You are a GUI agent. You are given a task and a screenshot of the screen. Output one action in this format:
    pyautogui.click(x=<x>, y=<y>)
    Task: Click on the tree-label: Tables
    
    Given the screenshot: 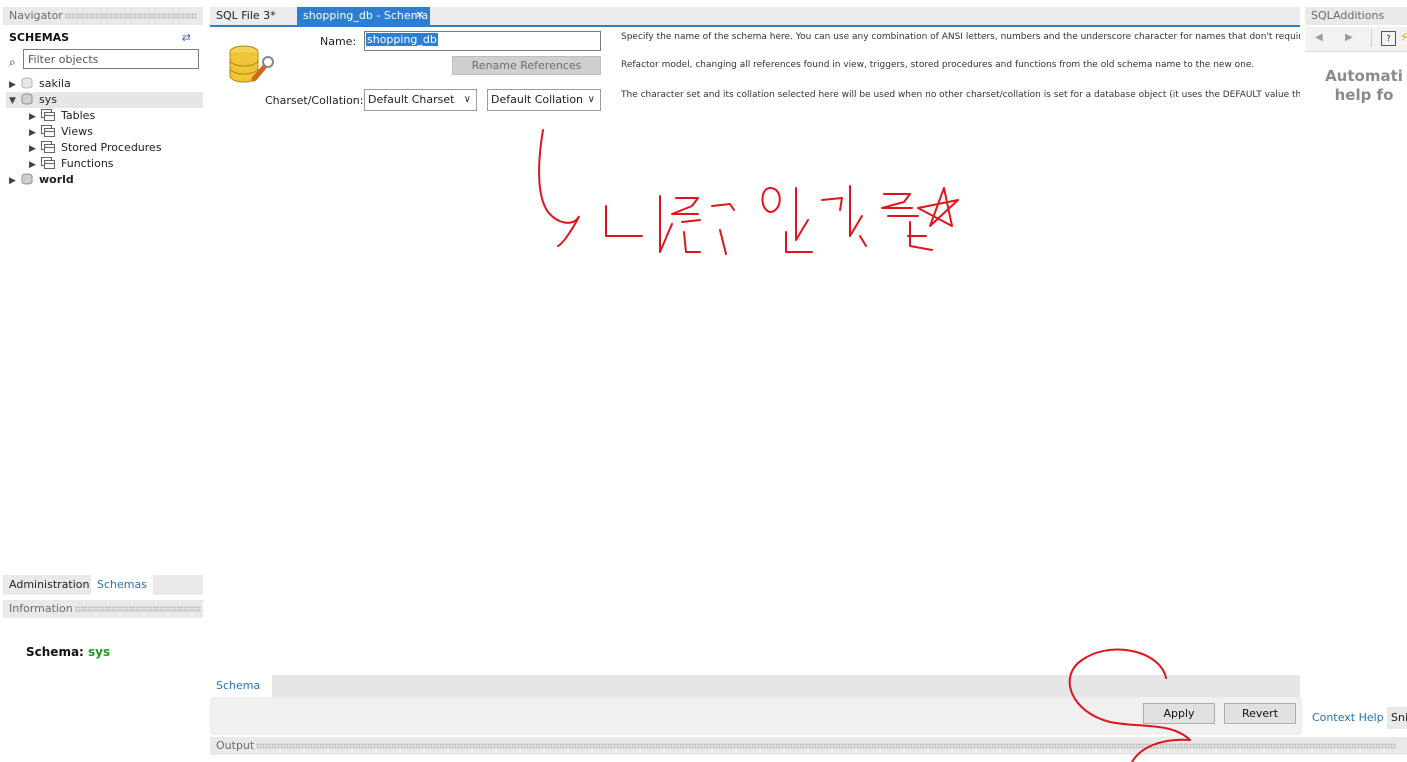 What is the action you would take?
    pyautogui.click(x=78, y=115)
    